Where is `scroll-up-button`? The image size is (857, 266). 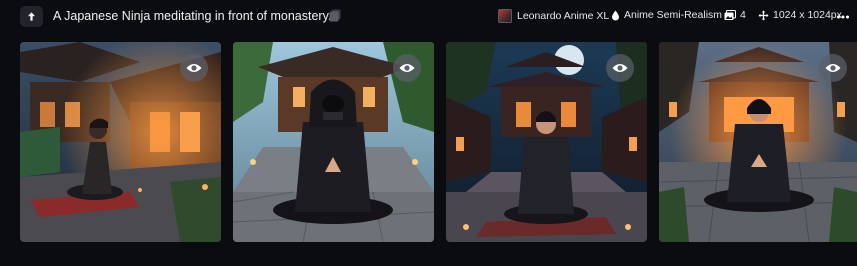 scroll-up-button is located at coordinates (31, 16).